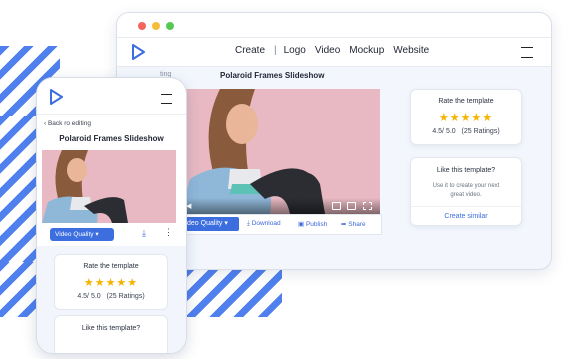 This screenshot has width=568, height=359. I want to click on like-card-description: Use it to create your next great video., so click(466, 190).